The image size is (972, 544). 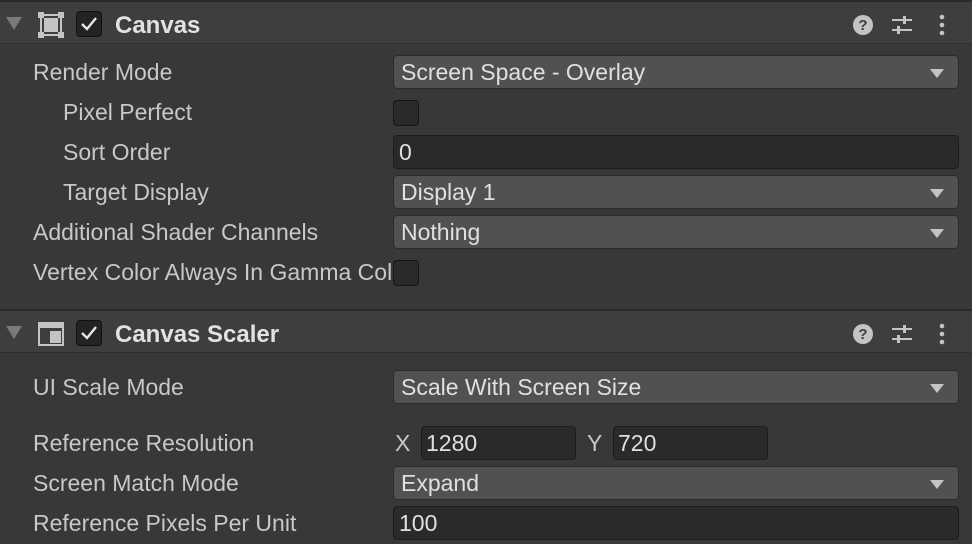 I want to click on canvas-scaler-icon, so click(x=51, y=334).